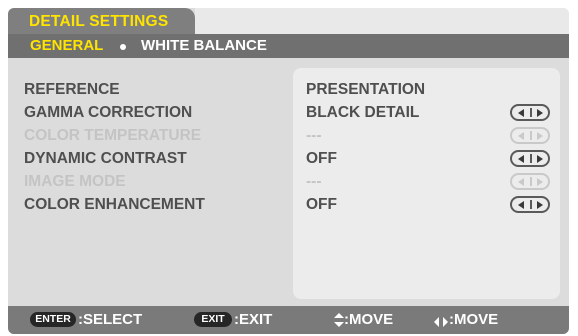 The width and height of the screenshot is (578, 336). Describe the element at coordinates (288, 91) in the screenshot. I see `setting-row-reference: REFERENCE PRESENTATION` at that location.